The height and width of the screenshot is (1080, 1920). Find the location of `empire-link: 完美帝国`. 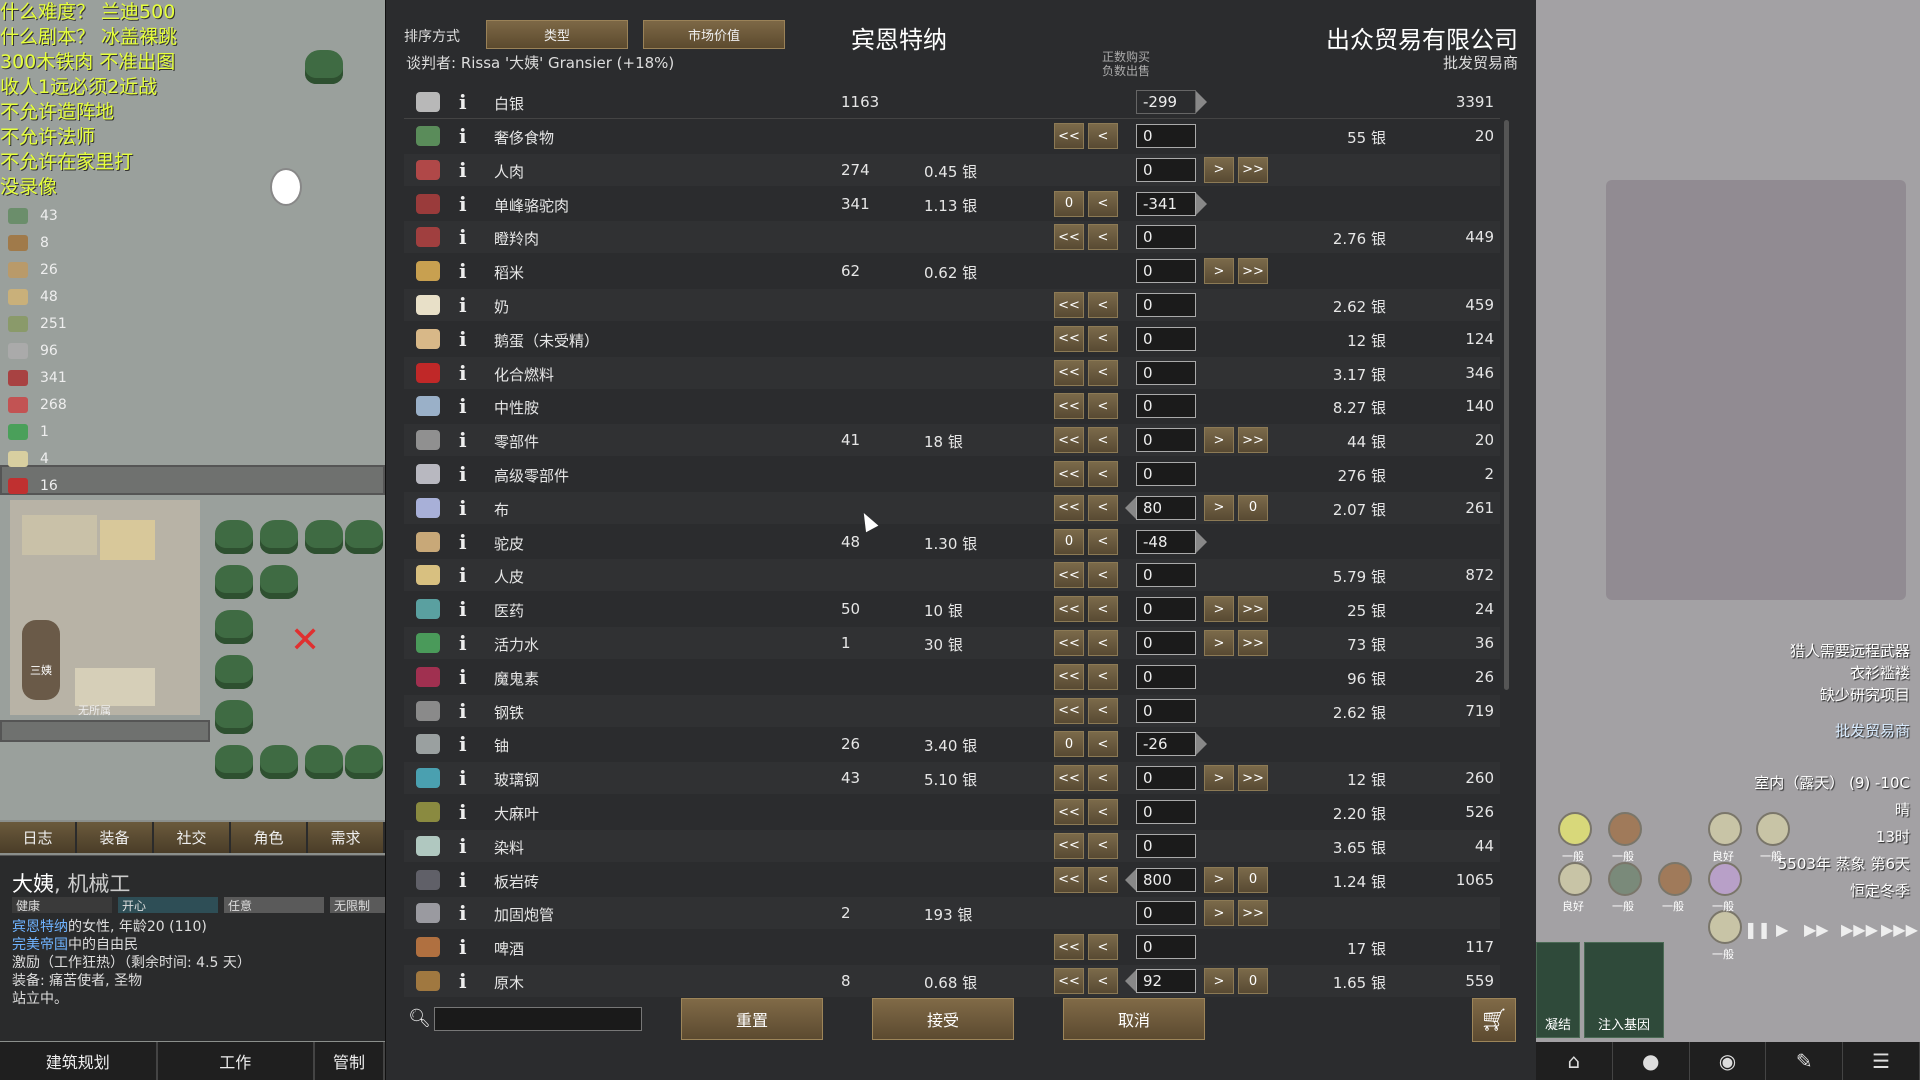

empire-link: 完美帝国 is located at coordinates (40, 945).